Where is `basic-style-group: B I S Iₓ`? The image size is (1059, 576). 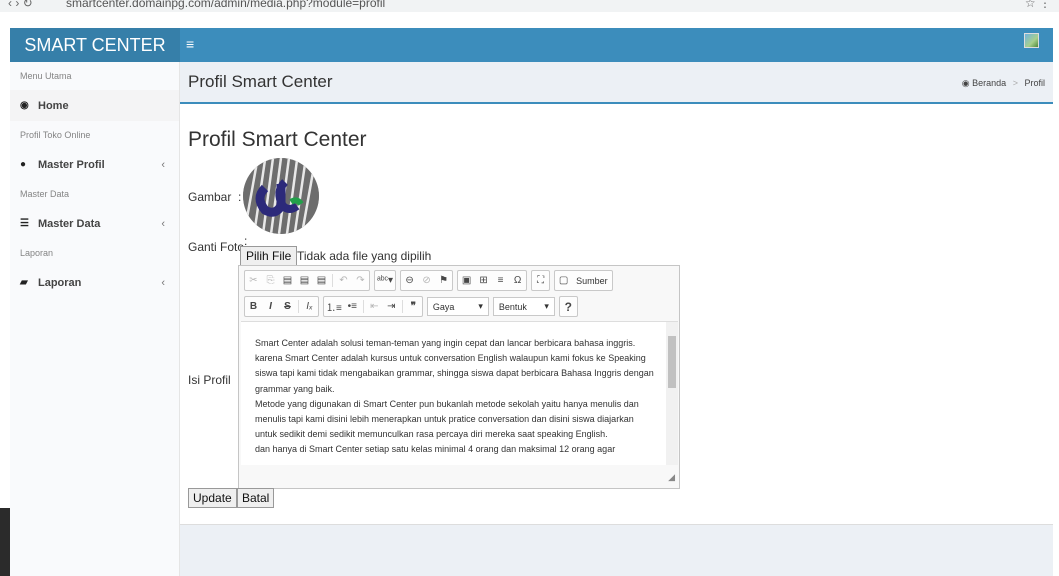 basic-style-group: B I S Iₓ is located at coordinates (281, 306).